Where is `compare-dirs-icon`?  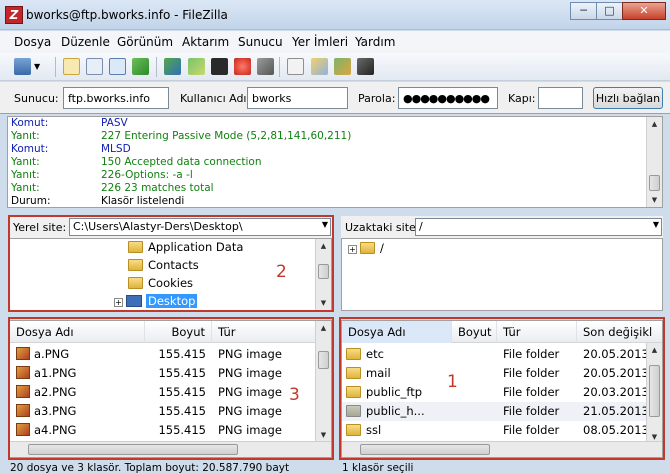
compare-dirs-icon is located at coordinates (342, 66).